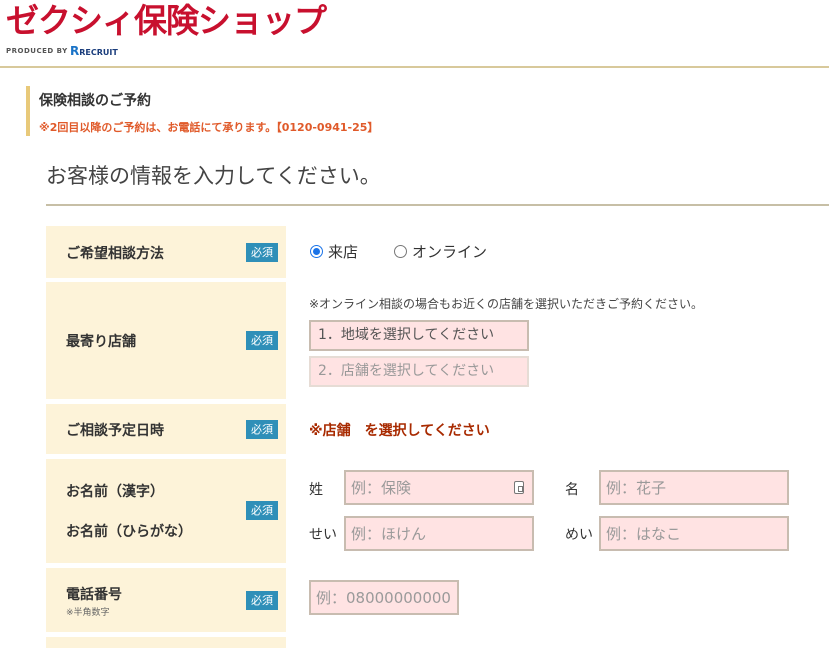  Describe the element at coordinates (506, 304) in the screenshot. I see `online-store-note: ※オンライン相談の場合もお近くの店舗を選択いただきご予約ください。` at that location.